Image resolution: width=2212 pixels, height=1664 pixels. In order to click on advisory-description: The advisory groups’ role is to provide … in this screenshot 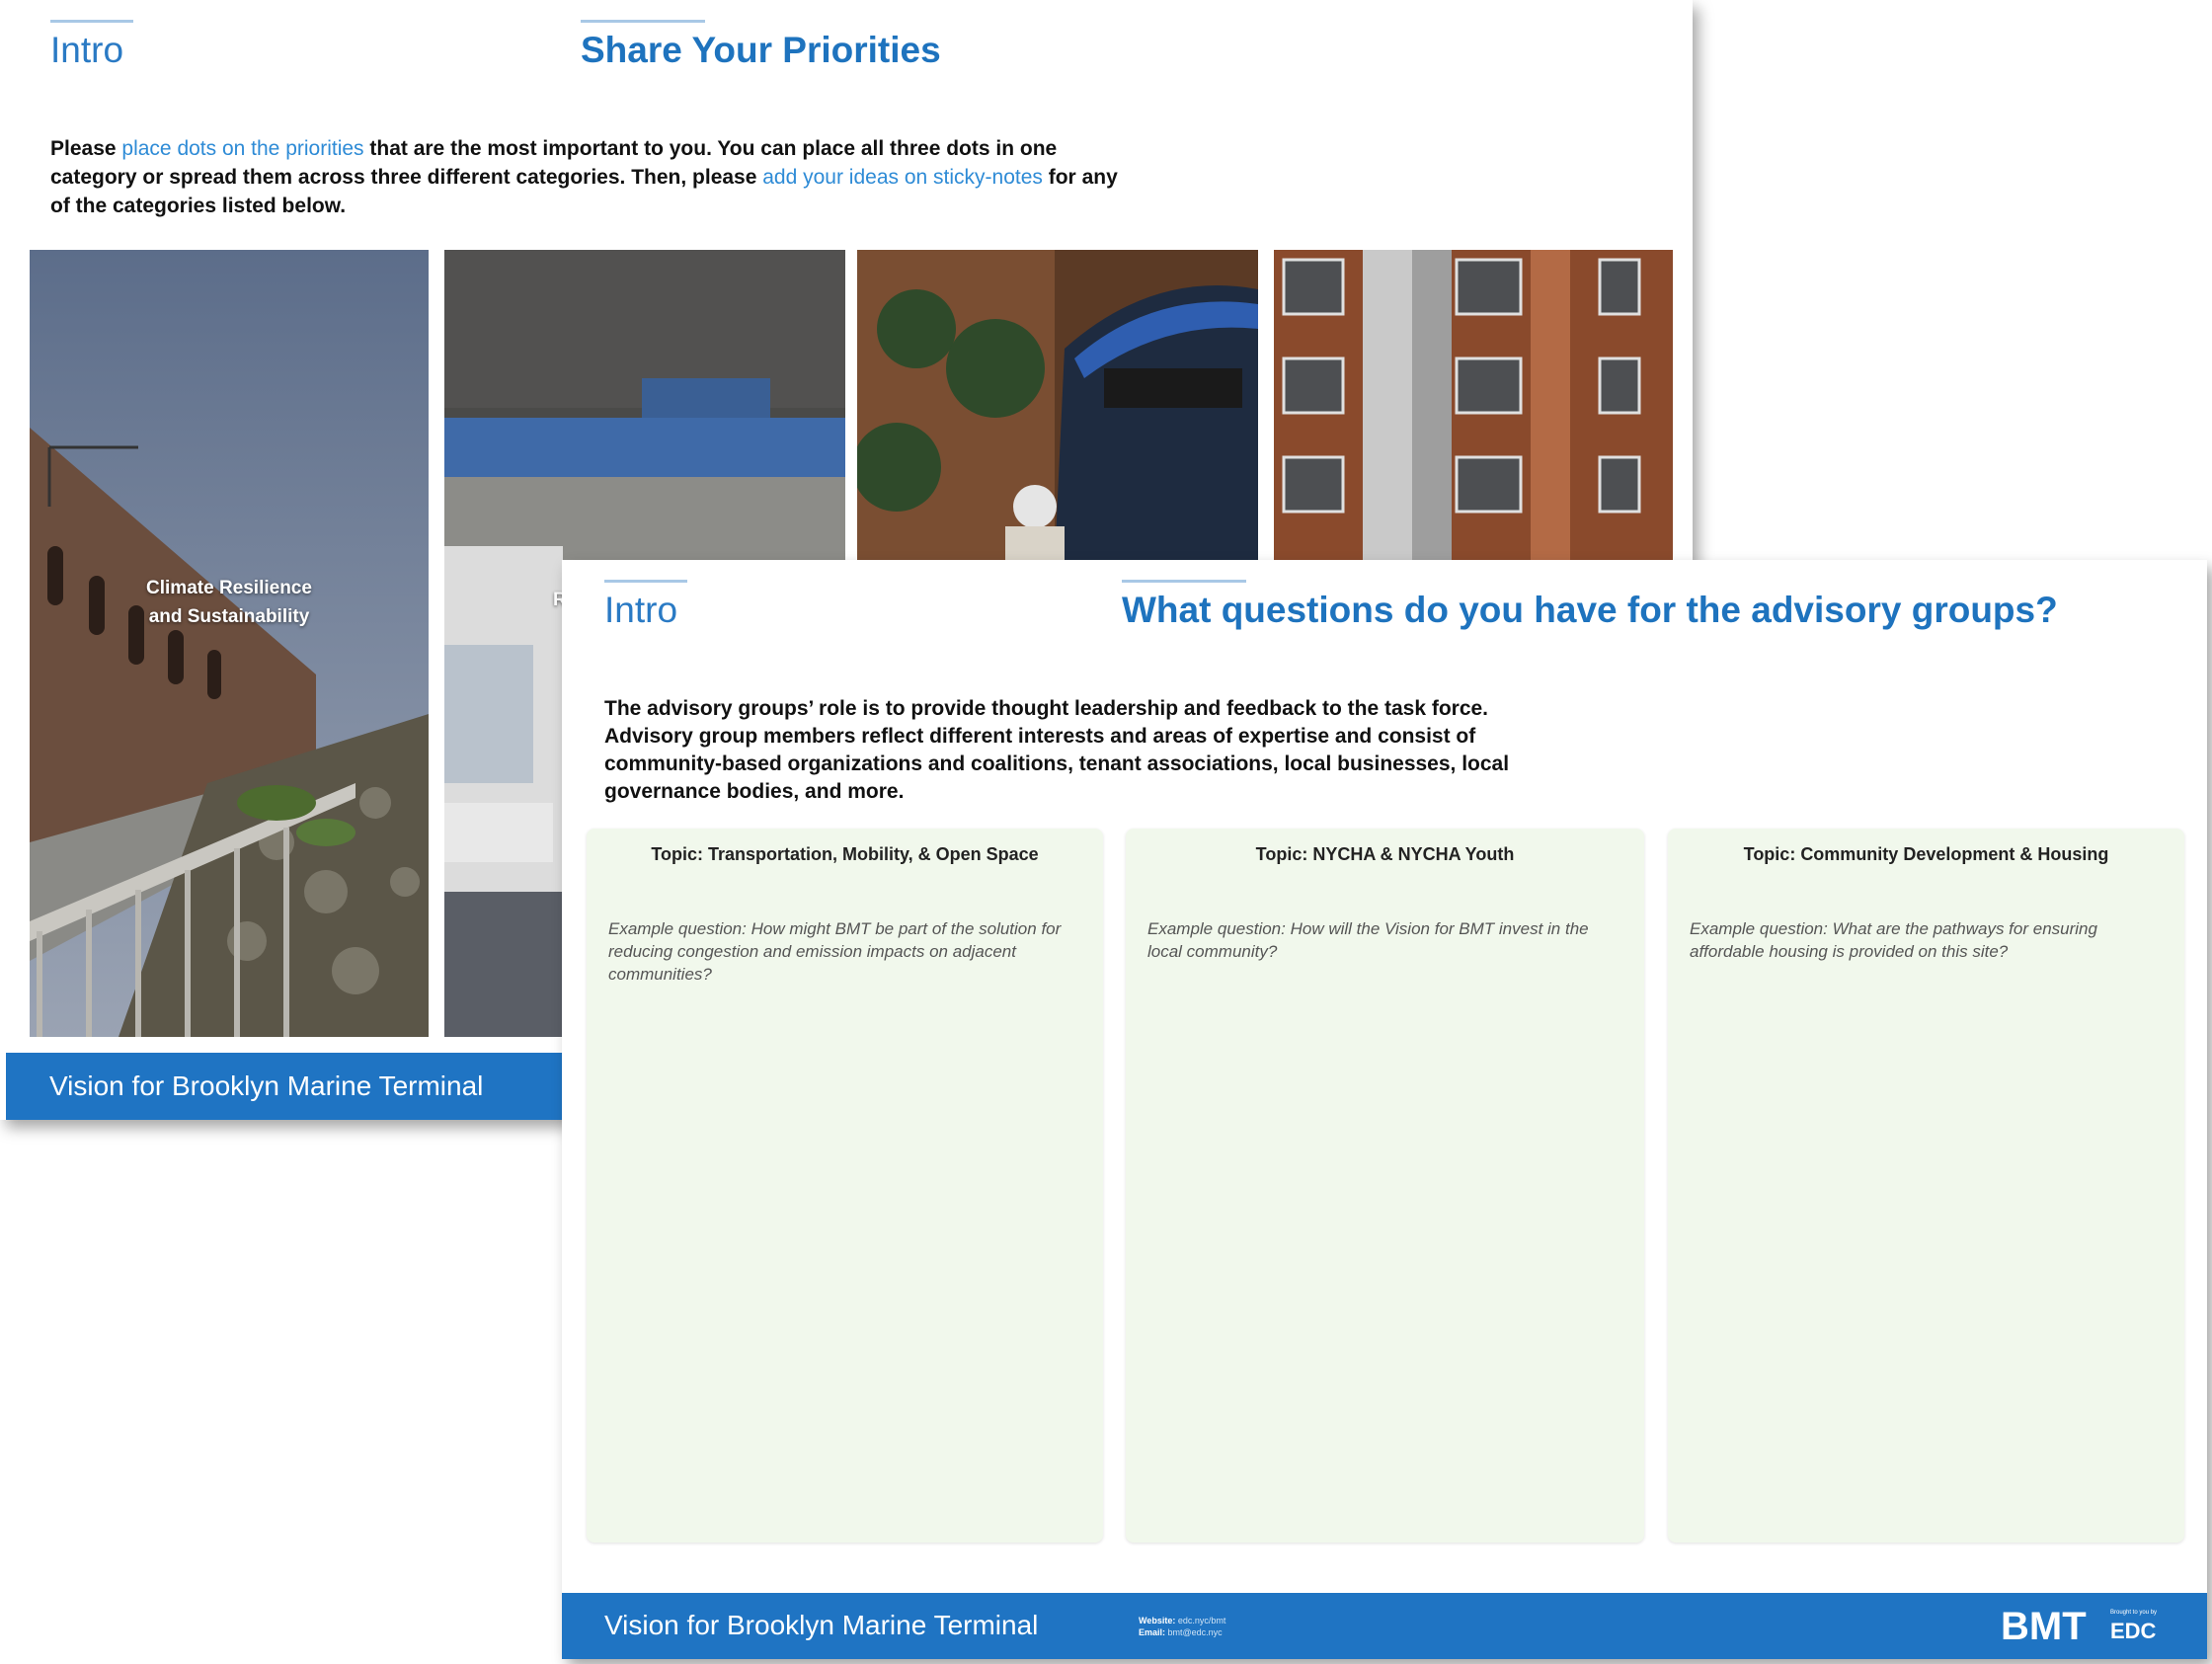, I will do `click(1057, 750)`.